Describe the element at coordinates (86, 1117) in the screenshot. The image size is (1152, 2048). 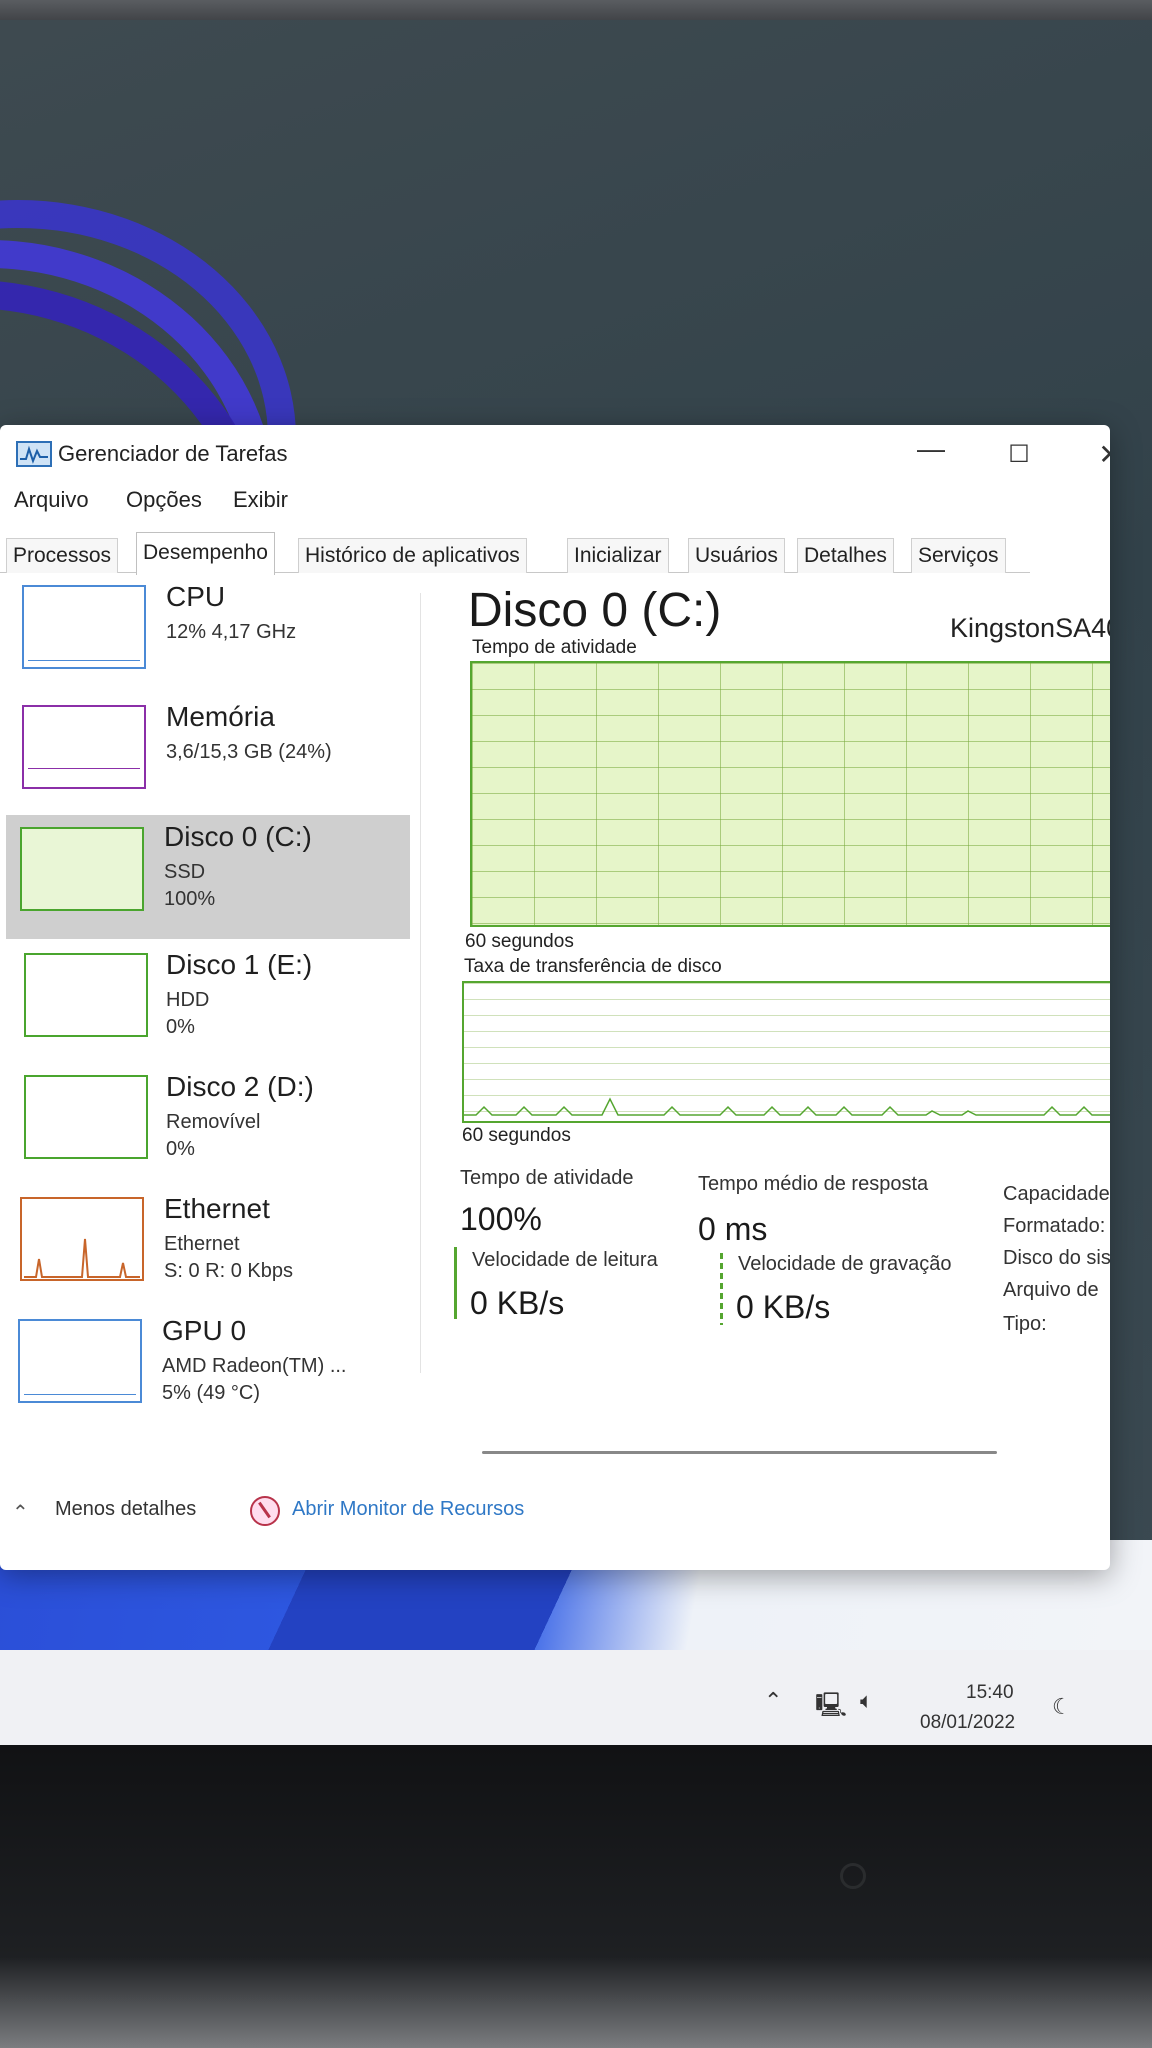
I see `disk2-thumbnail` at that location.